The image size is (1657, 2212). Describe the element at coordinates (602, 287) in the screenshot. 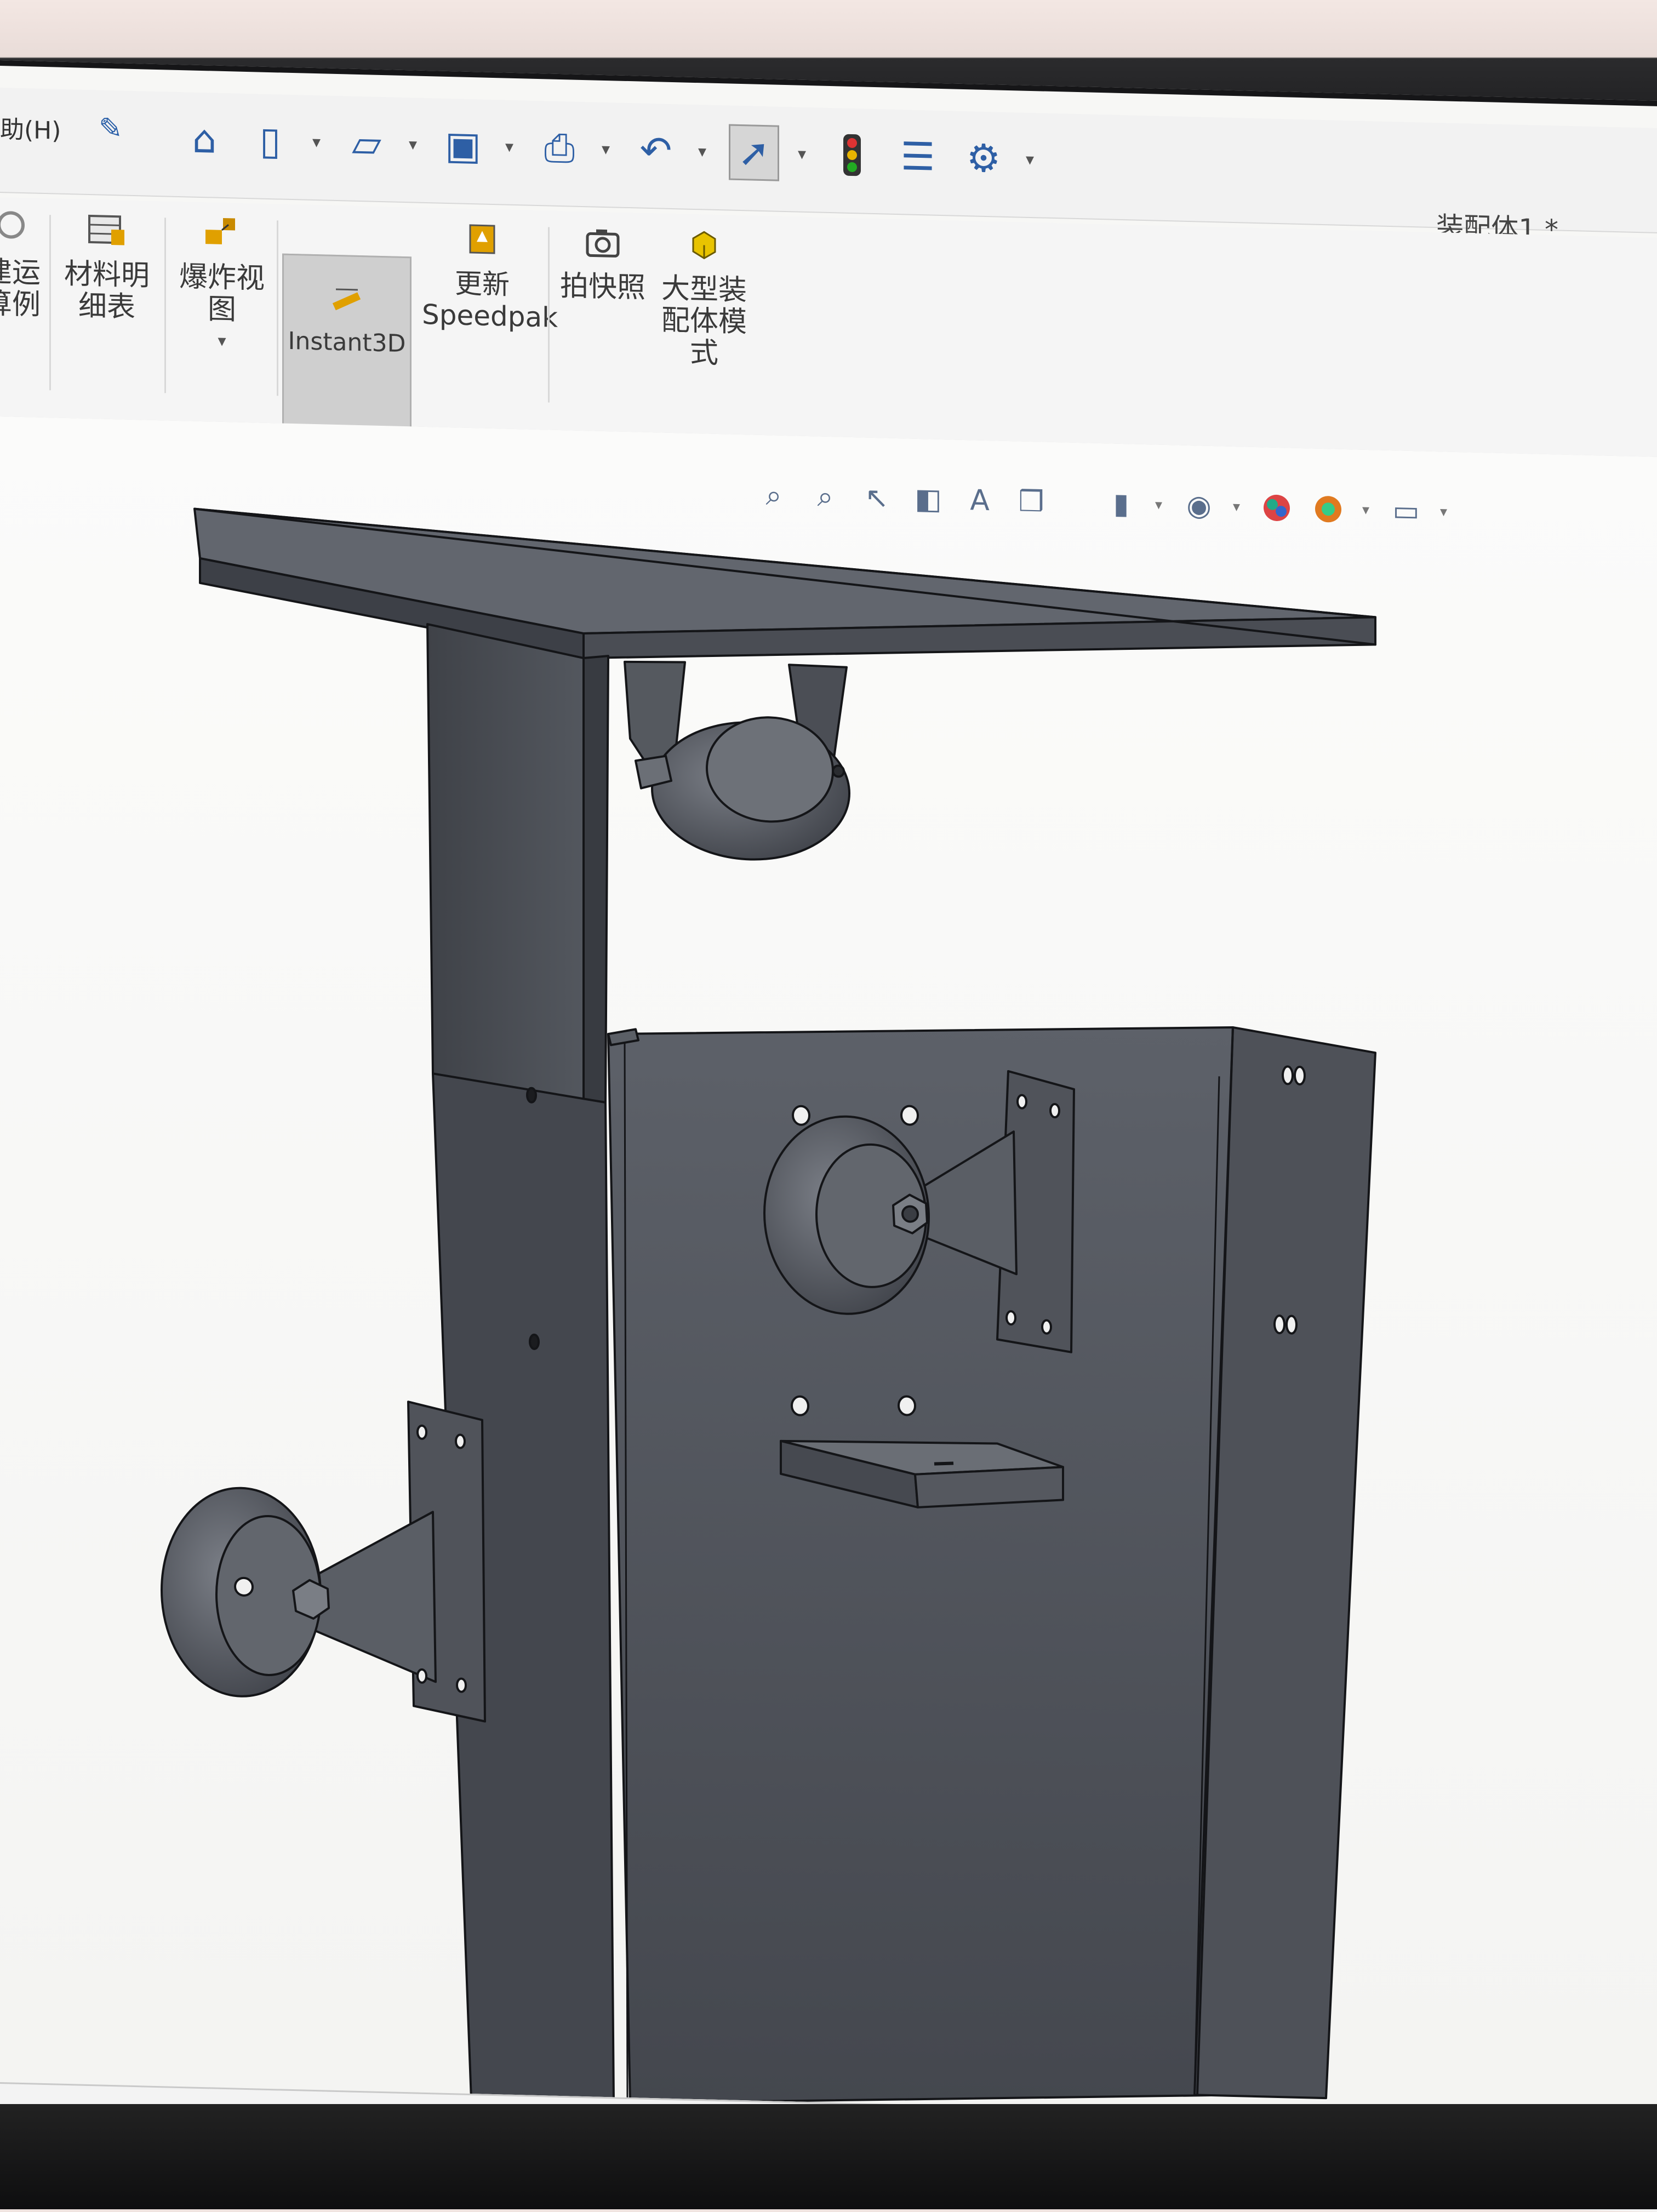

I see `ribbon-label: 拍快照` at that location.